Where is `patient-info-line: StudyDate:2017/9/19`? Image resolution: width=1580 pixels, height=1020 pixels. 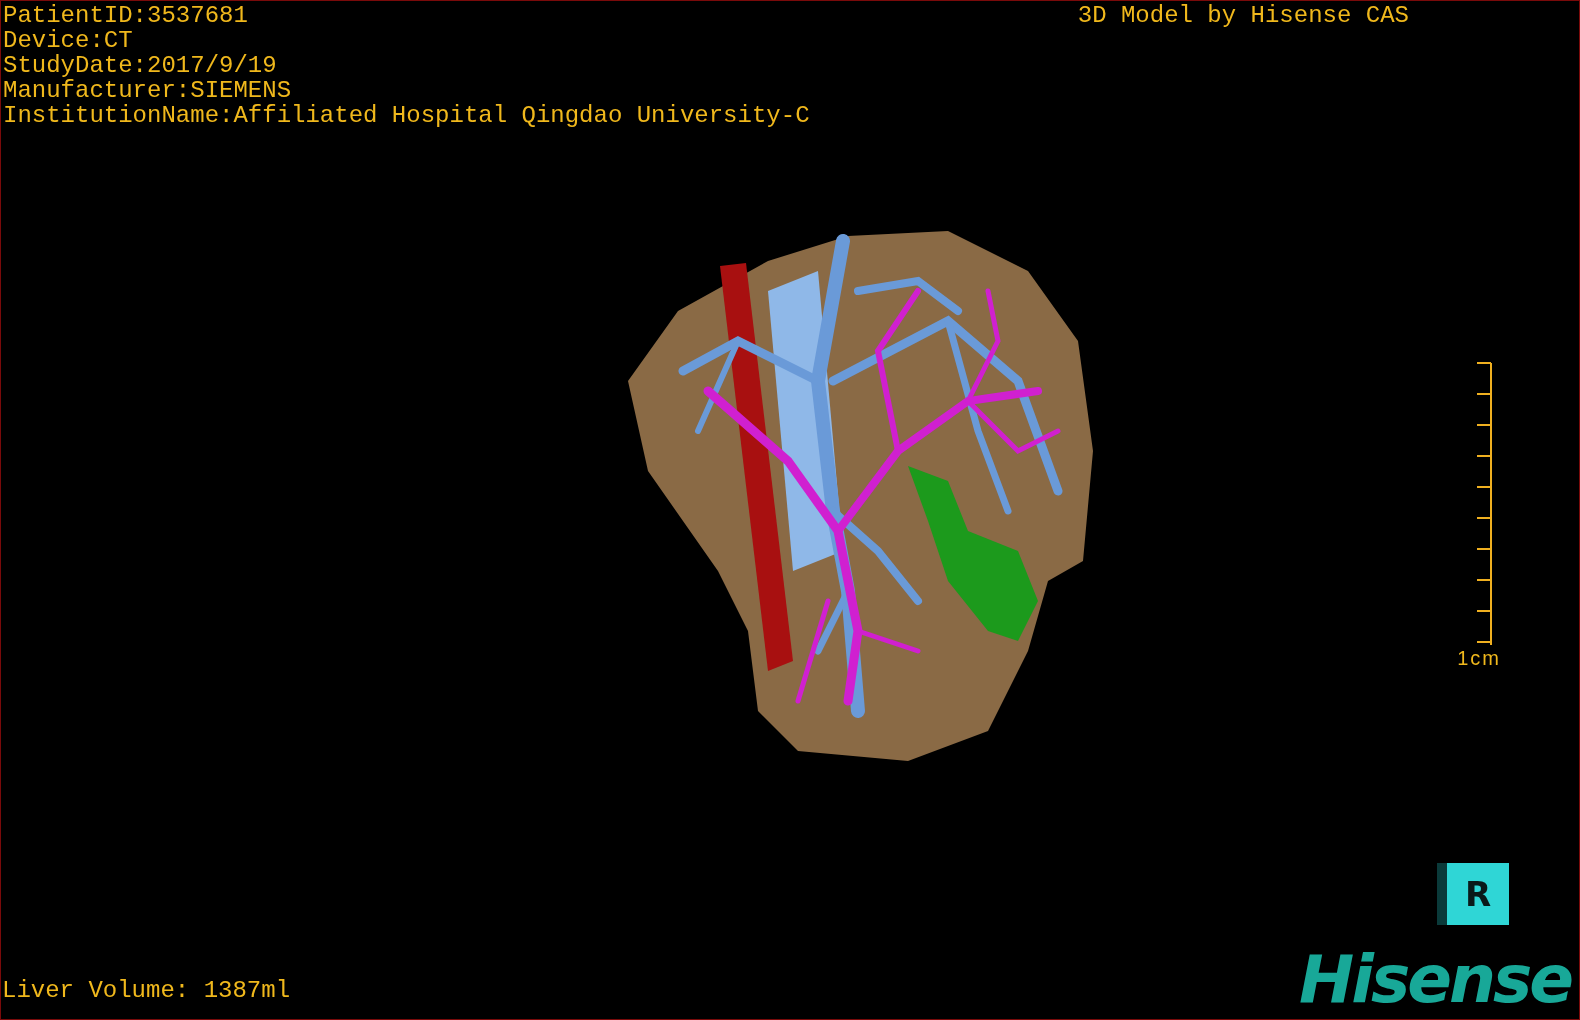 patient-info-line: StudyDate:2017/9/19 is located at coordinates (140, 65).